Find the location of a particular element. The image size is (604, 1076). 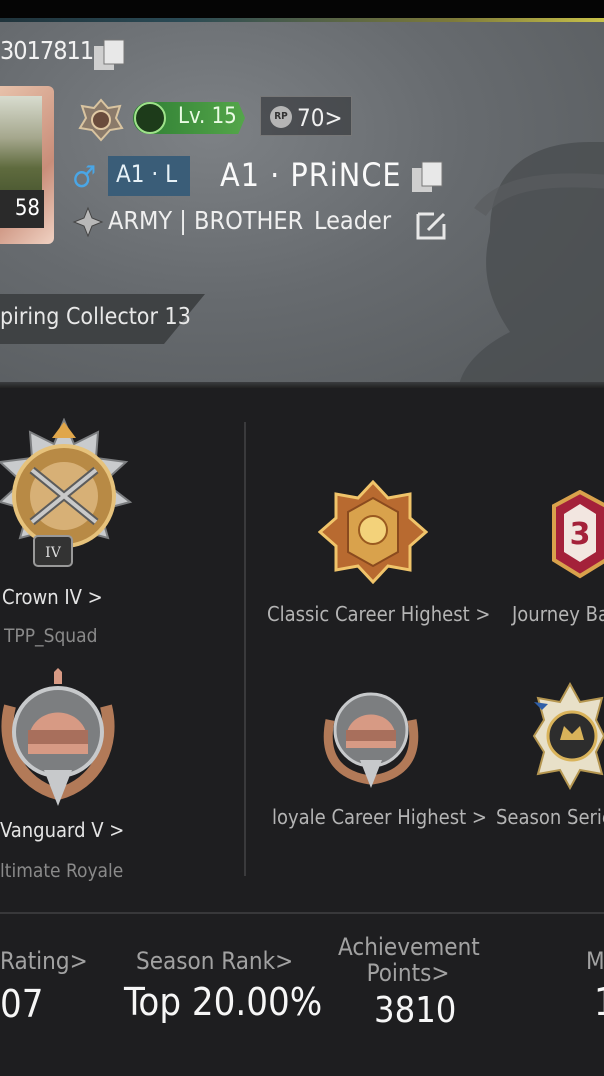

royale-career-highest: loyale Career Highest > is located at coordinates (379, 817).